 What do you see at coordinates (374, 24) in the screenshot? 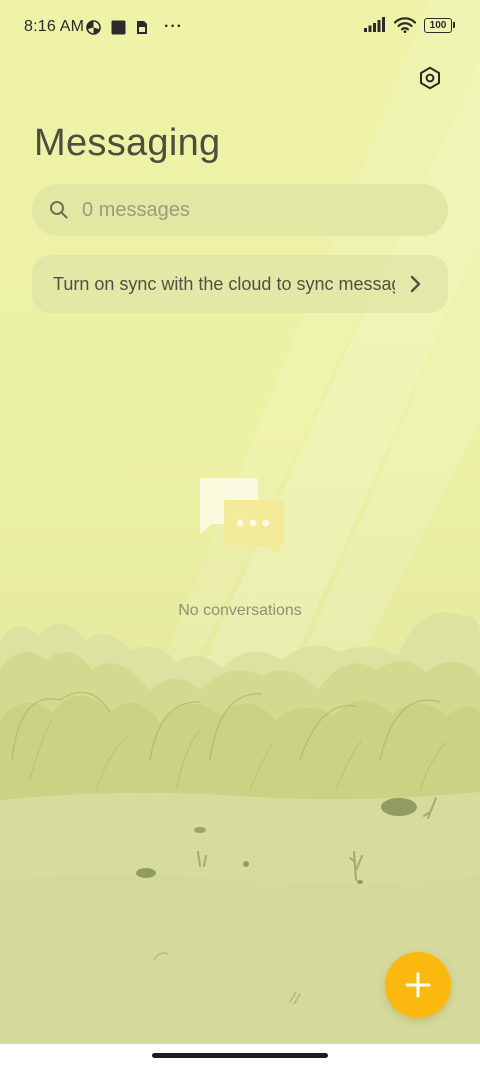
I see `signal-bars-icon` at bounding box center [374, 24].